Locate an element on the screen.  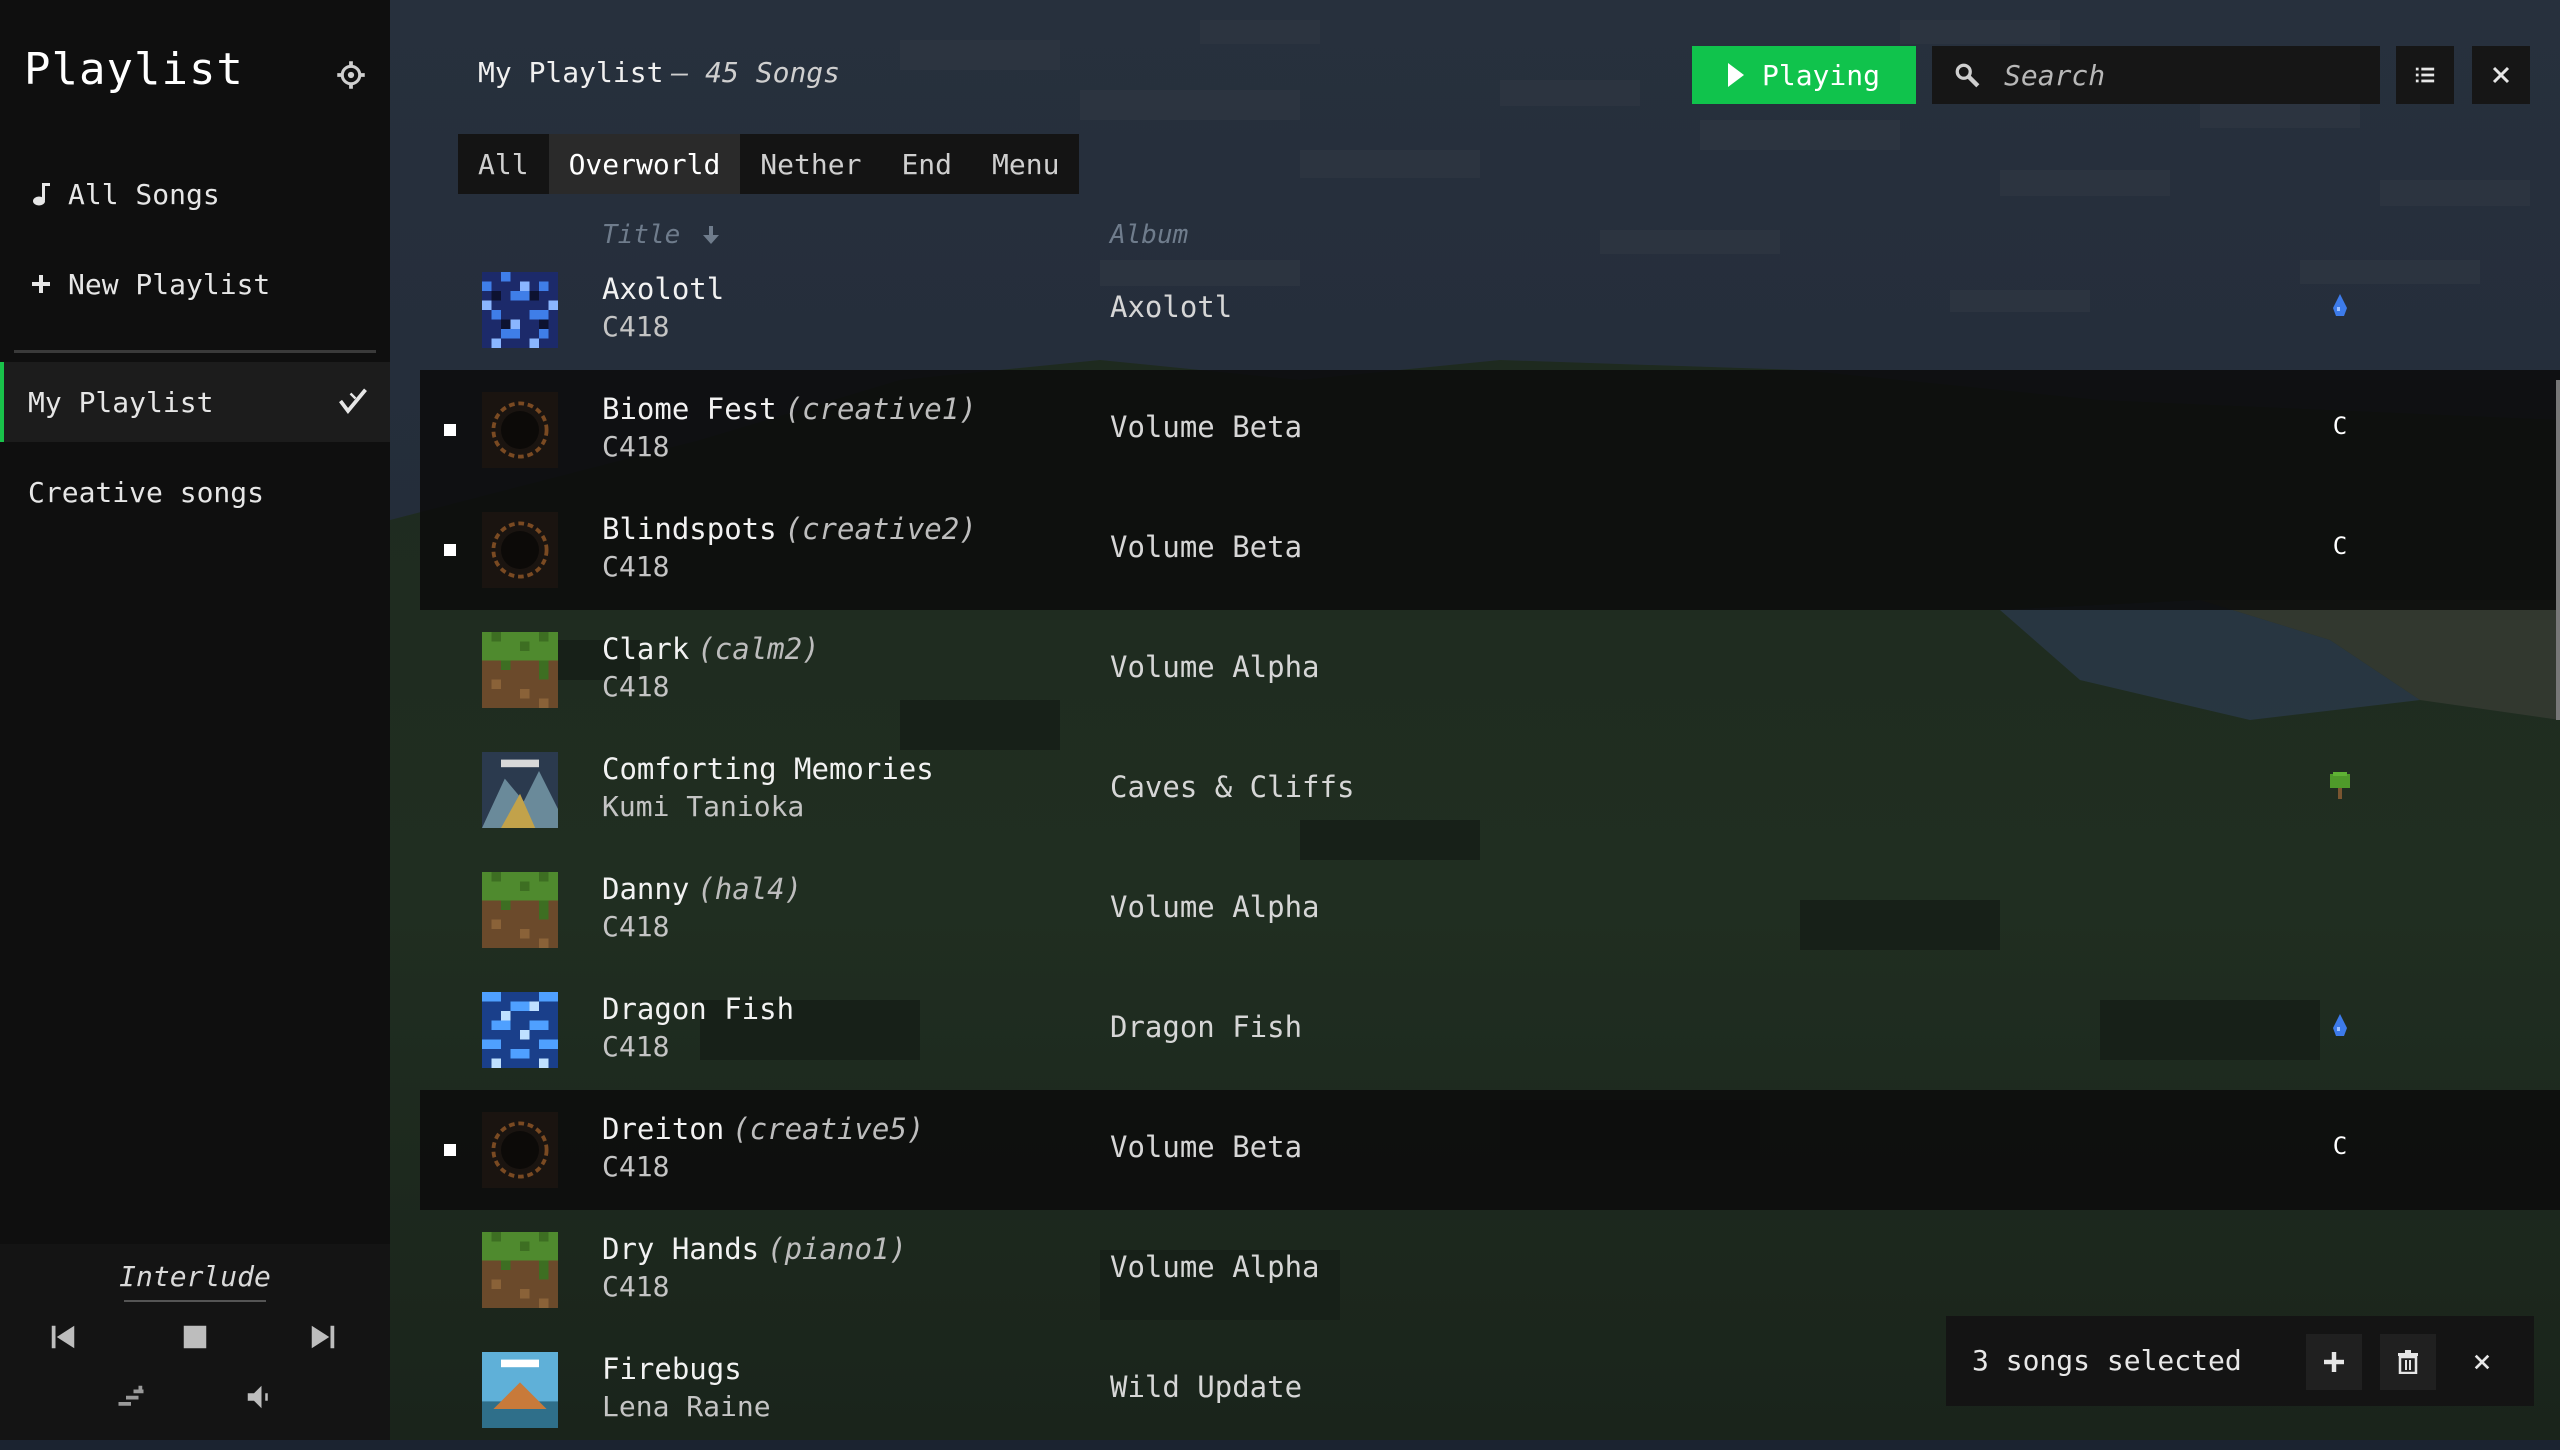
player-panel: Interlude is located at coordinates (195, 1342).